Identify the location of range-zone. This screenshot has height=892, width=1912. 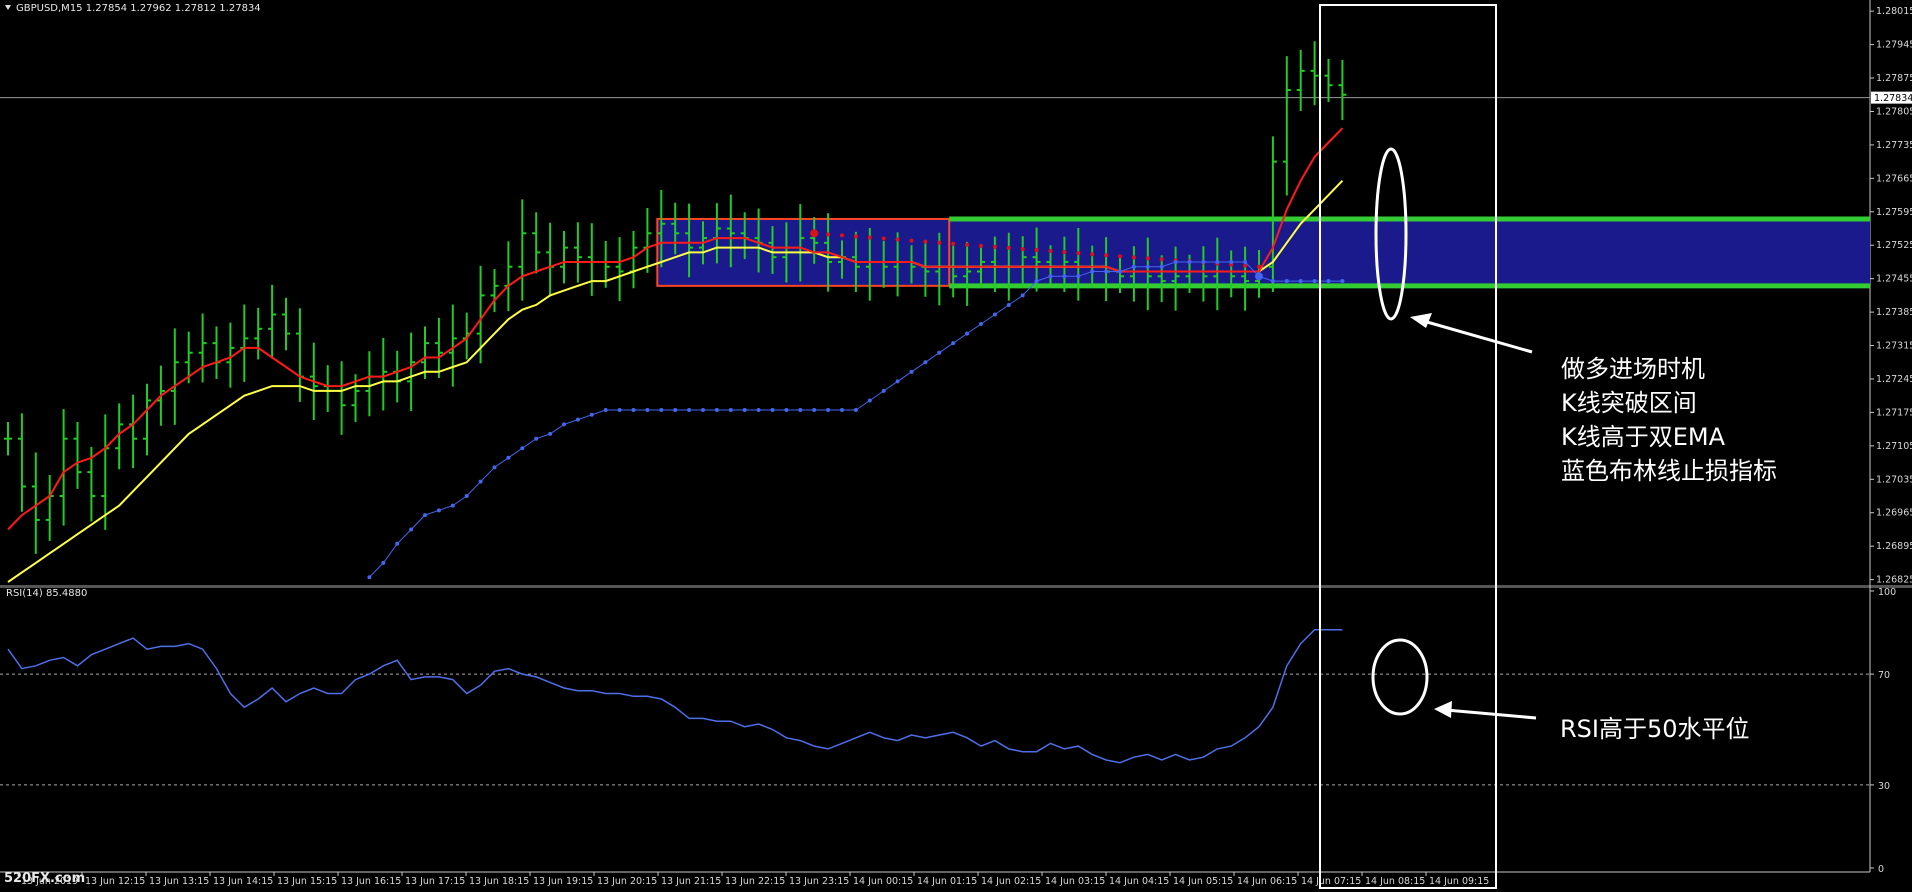
(1263, 252).